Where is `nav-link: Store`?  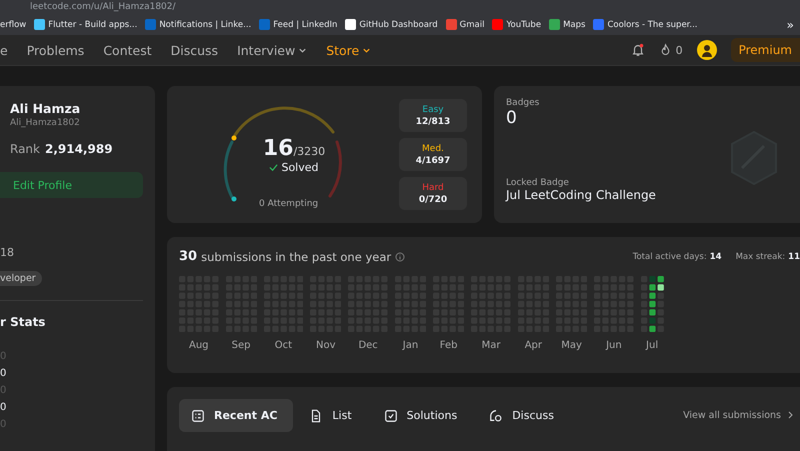 nav-link: Store is located at coordinates (349, 50).